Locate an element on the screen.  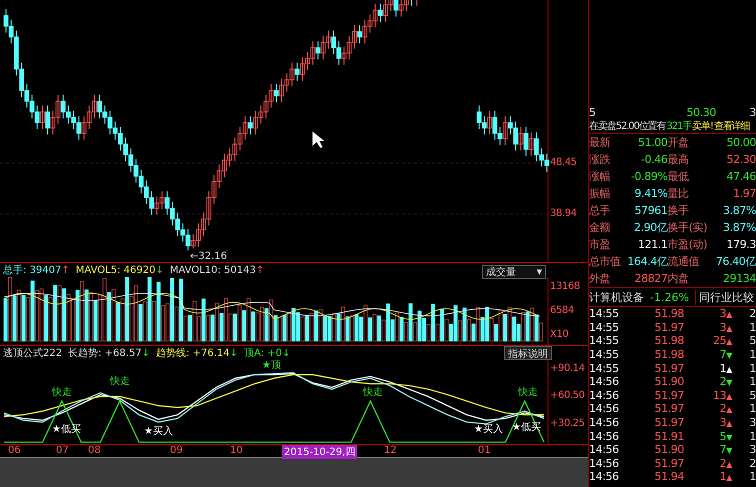
stat-value: 76.40亿 is located at coordinates (735, 261).